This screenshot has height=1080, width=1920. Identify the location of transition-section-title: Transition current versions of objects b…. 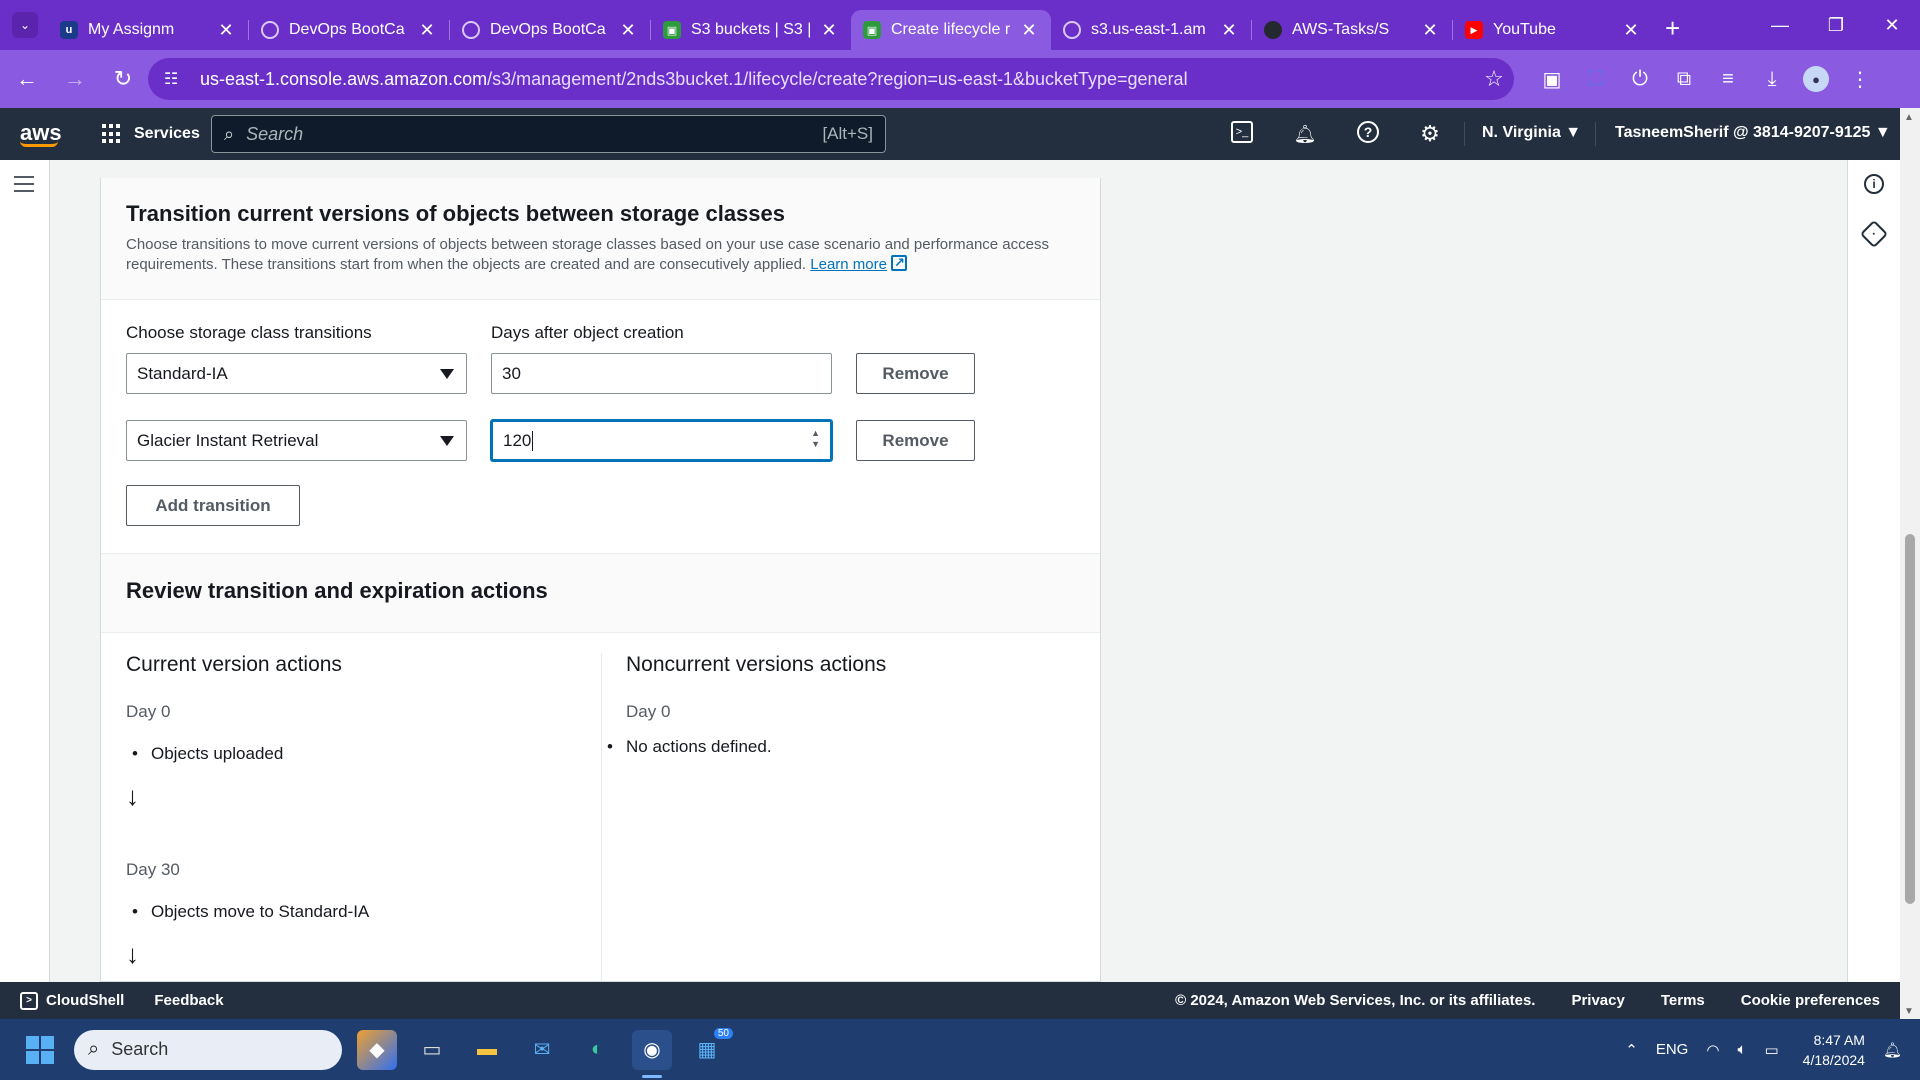
(456, 213).